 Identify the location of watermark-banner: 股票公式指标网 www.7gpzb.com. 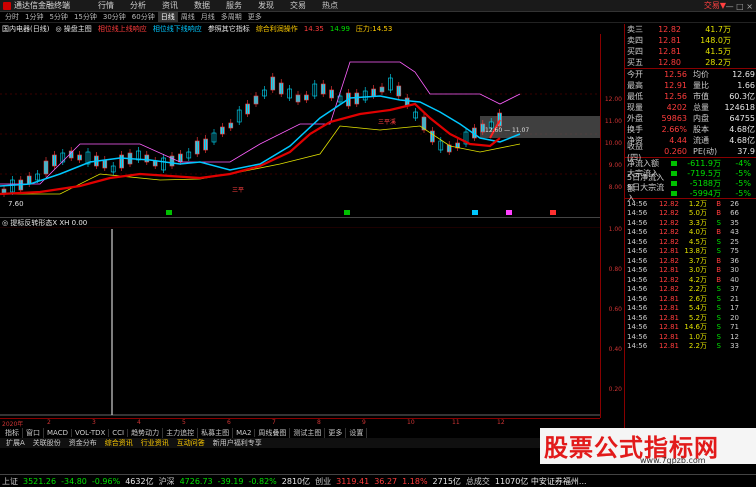
(648, 446).